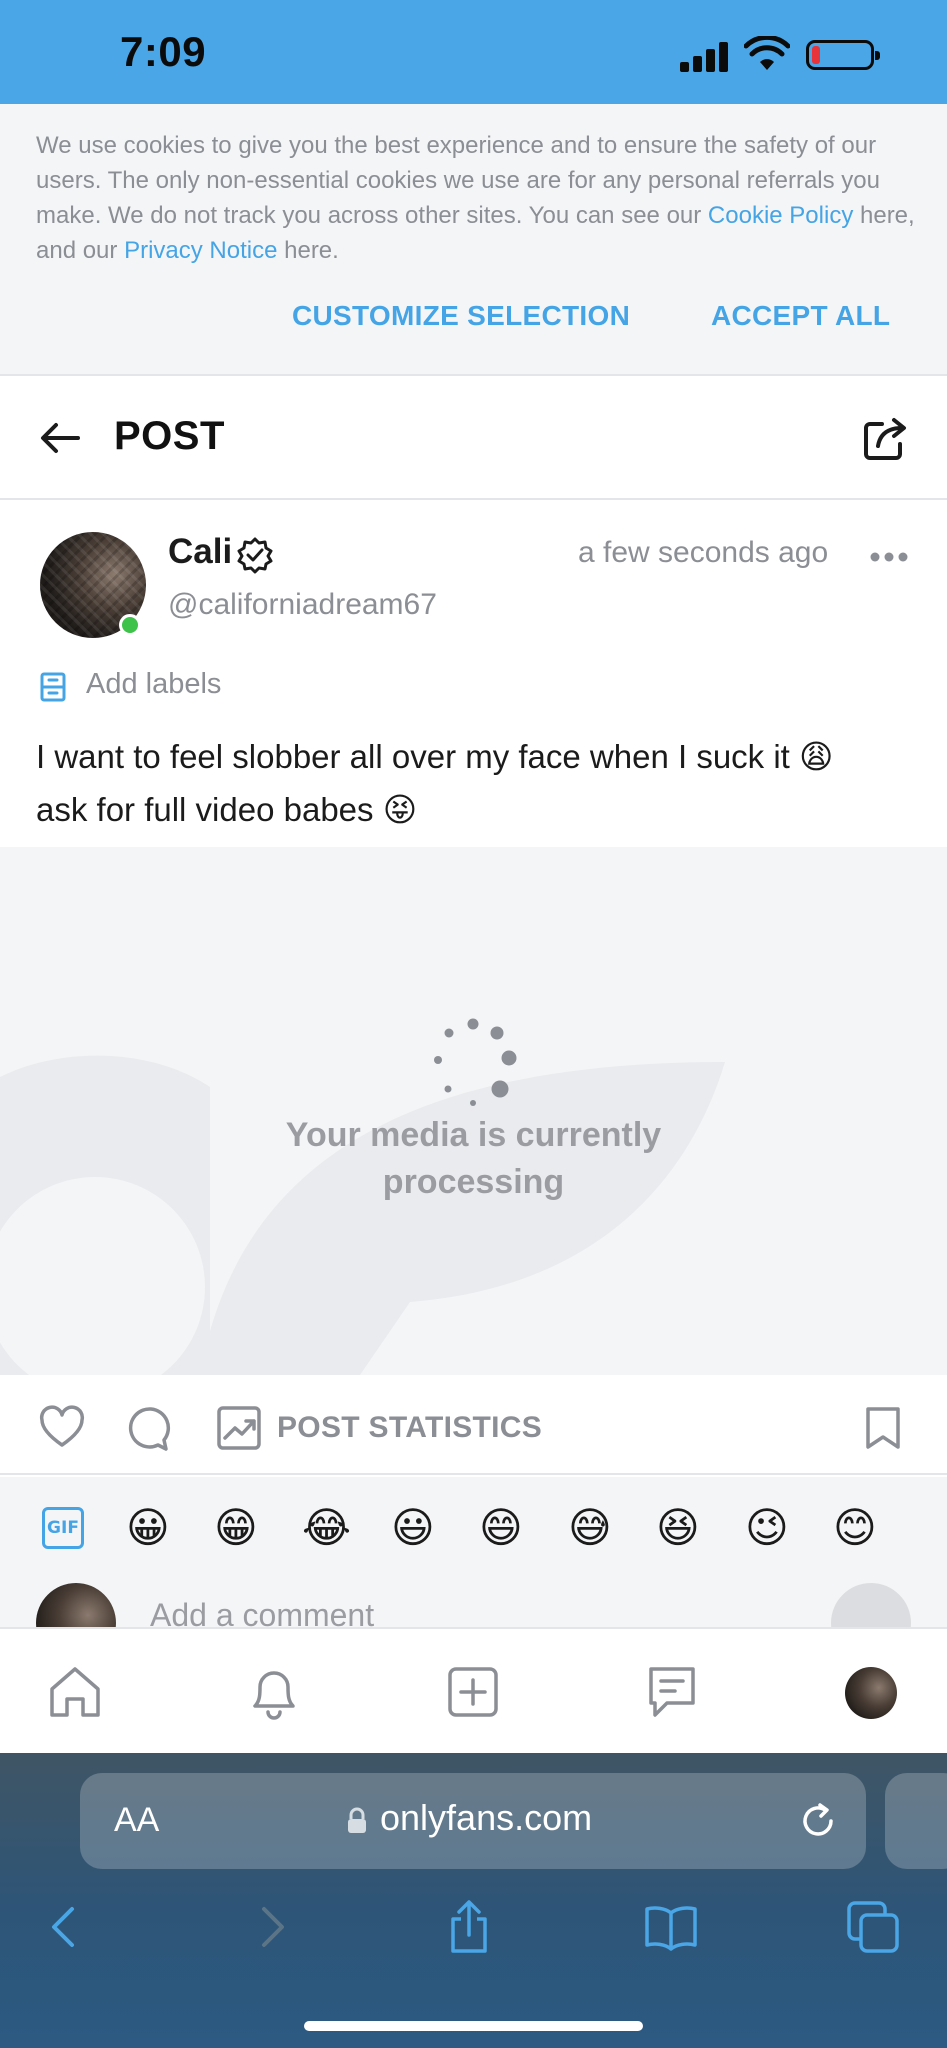 The image size is (947, 2048). Describe the element at coordinates (672, 1692) in the screenshot. I see `messages-icon` at that location.